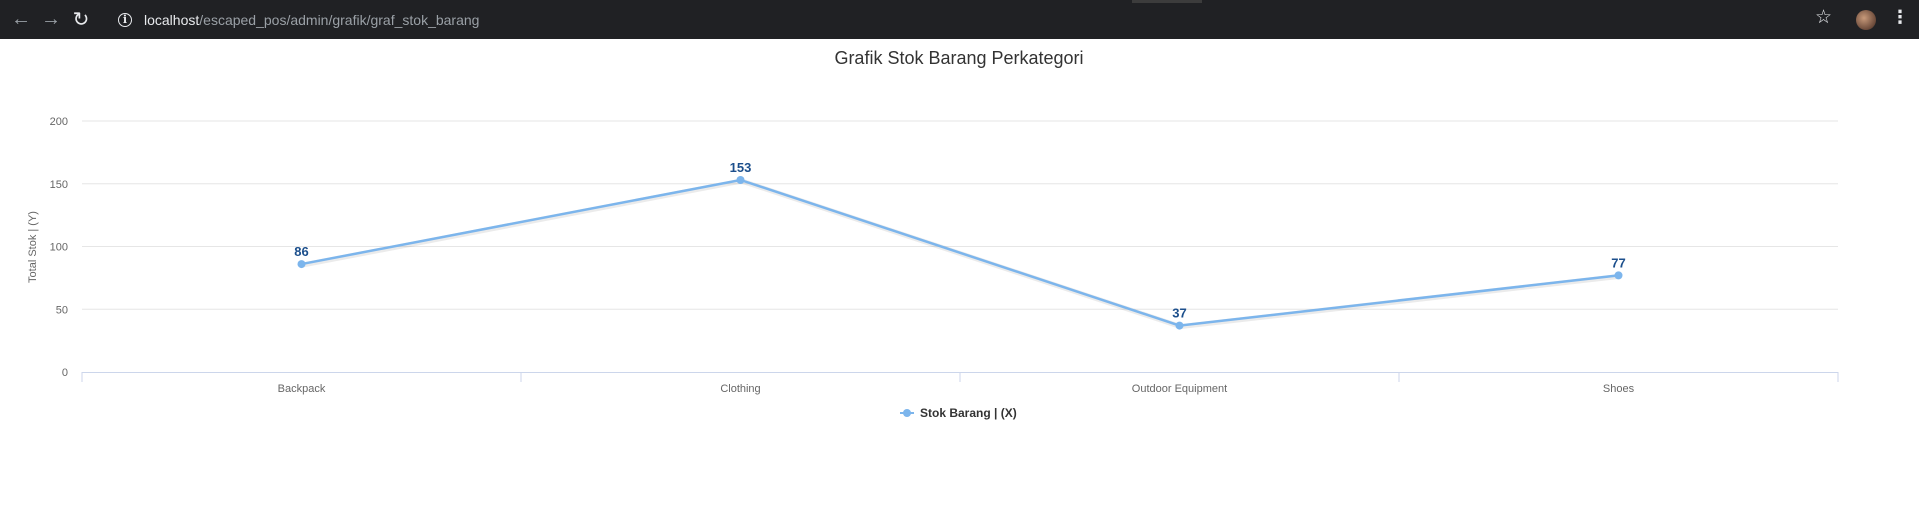 This screenshot has height=521, width=1919. Describe the element at coordinates (968, 413) in the screenshot. I see `legend-item-label: Stok Barang | (X)` at that location.